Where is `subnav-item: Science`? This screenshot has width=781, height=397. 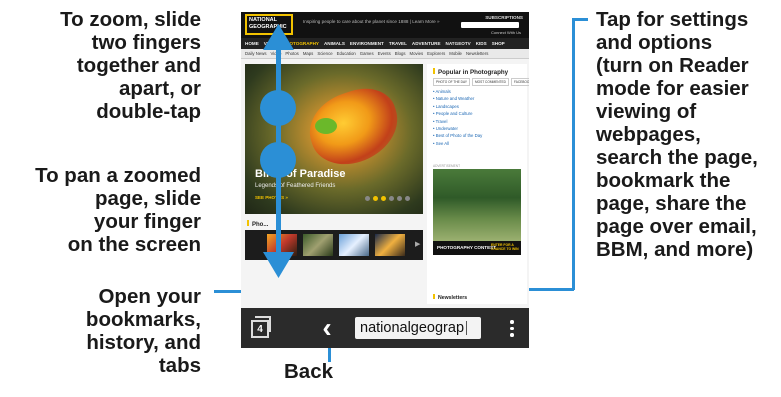
subnav-item: Science is located at coordinates (324, 53).